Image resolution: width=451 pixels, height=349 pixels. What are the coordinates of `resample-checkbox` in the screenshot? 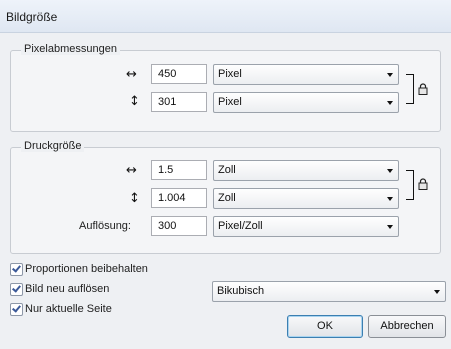 It's located at (16, 289).